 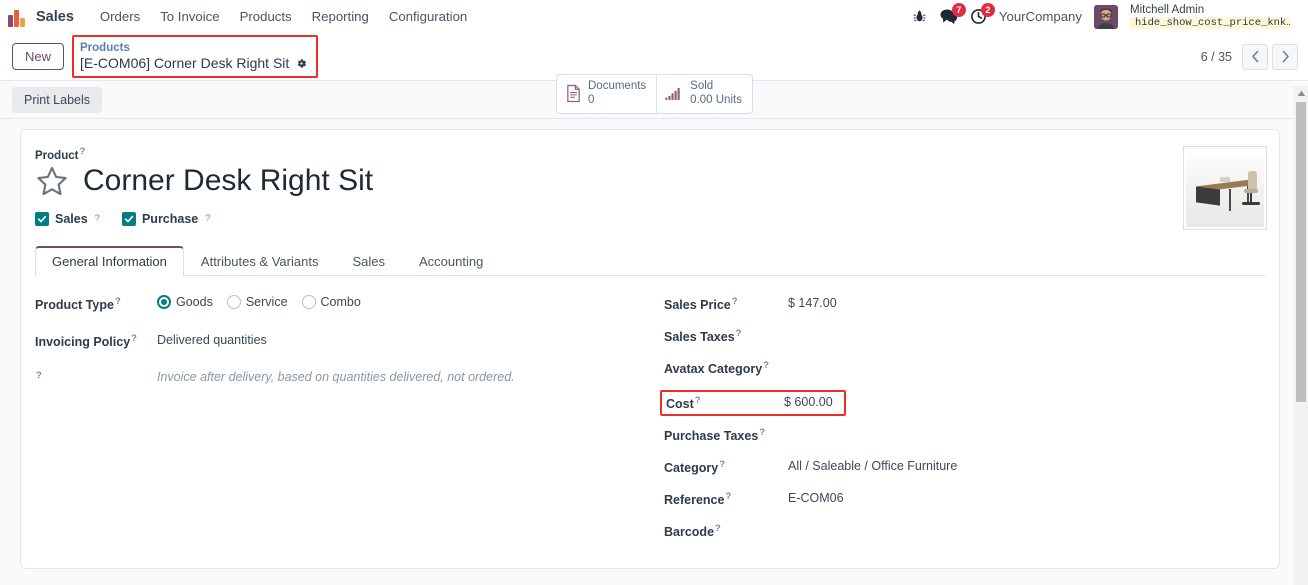 I want to click on nav-item-products: Products, so click(x=266, y=16).